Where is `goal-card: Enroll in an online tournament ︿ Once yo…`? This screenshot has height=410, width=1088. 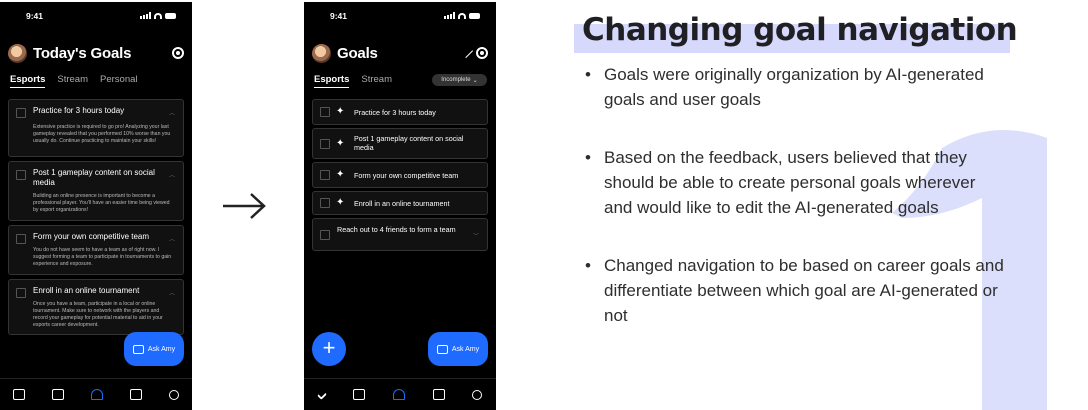
goal-card: Enroll in an online tournament ︿ Once yo… is located at coordinates (96, 307).